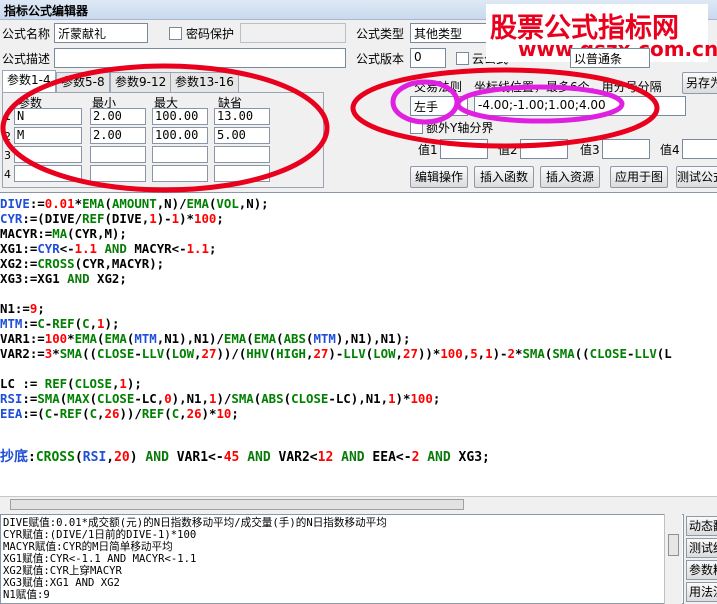  I want to click on trade-rule-select: 左手, so click(439, 106).